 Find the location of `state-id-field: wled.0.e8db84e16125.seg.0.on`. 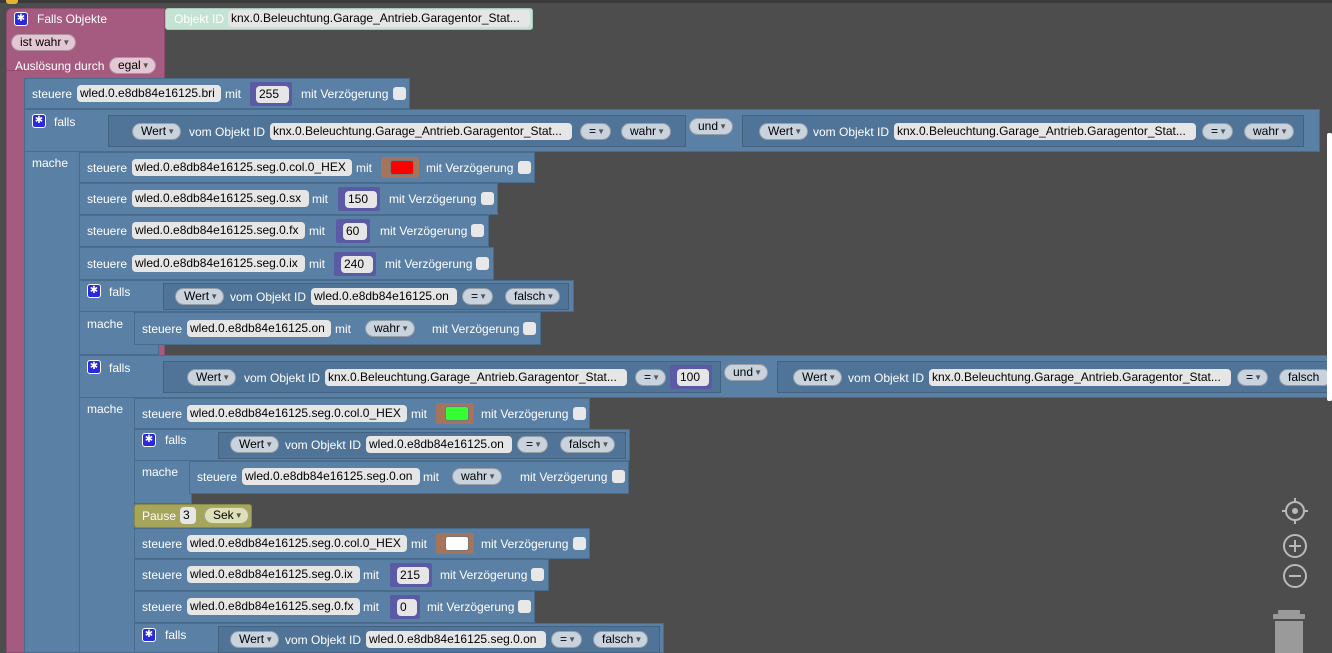

state-id-field: wled.0.e8db84e16125.seg.0.on is located at coordinates (331, 476).